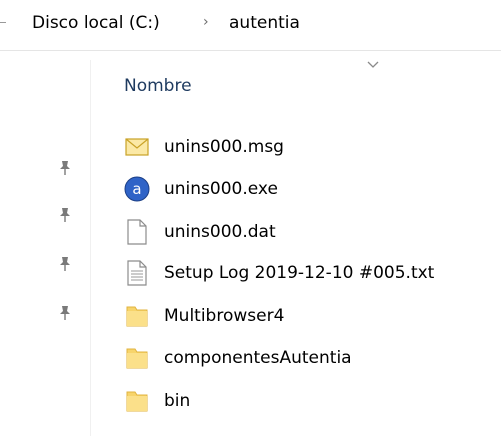 The image size is (501, 436). Describe the element at coordinates (221, 189) in the screenshot. I see `file-name: unins000.exe` at that location.